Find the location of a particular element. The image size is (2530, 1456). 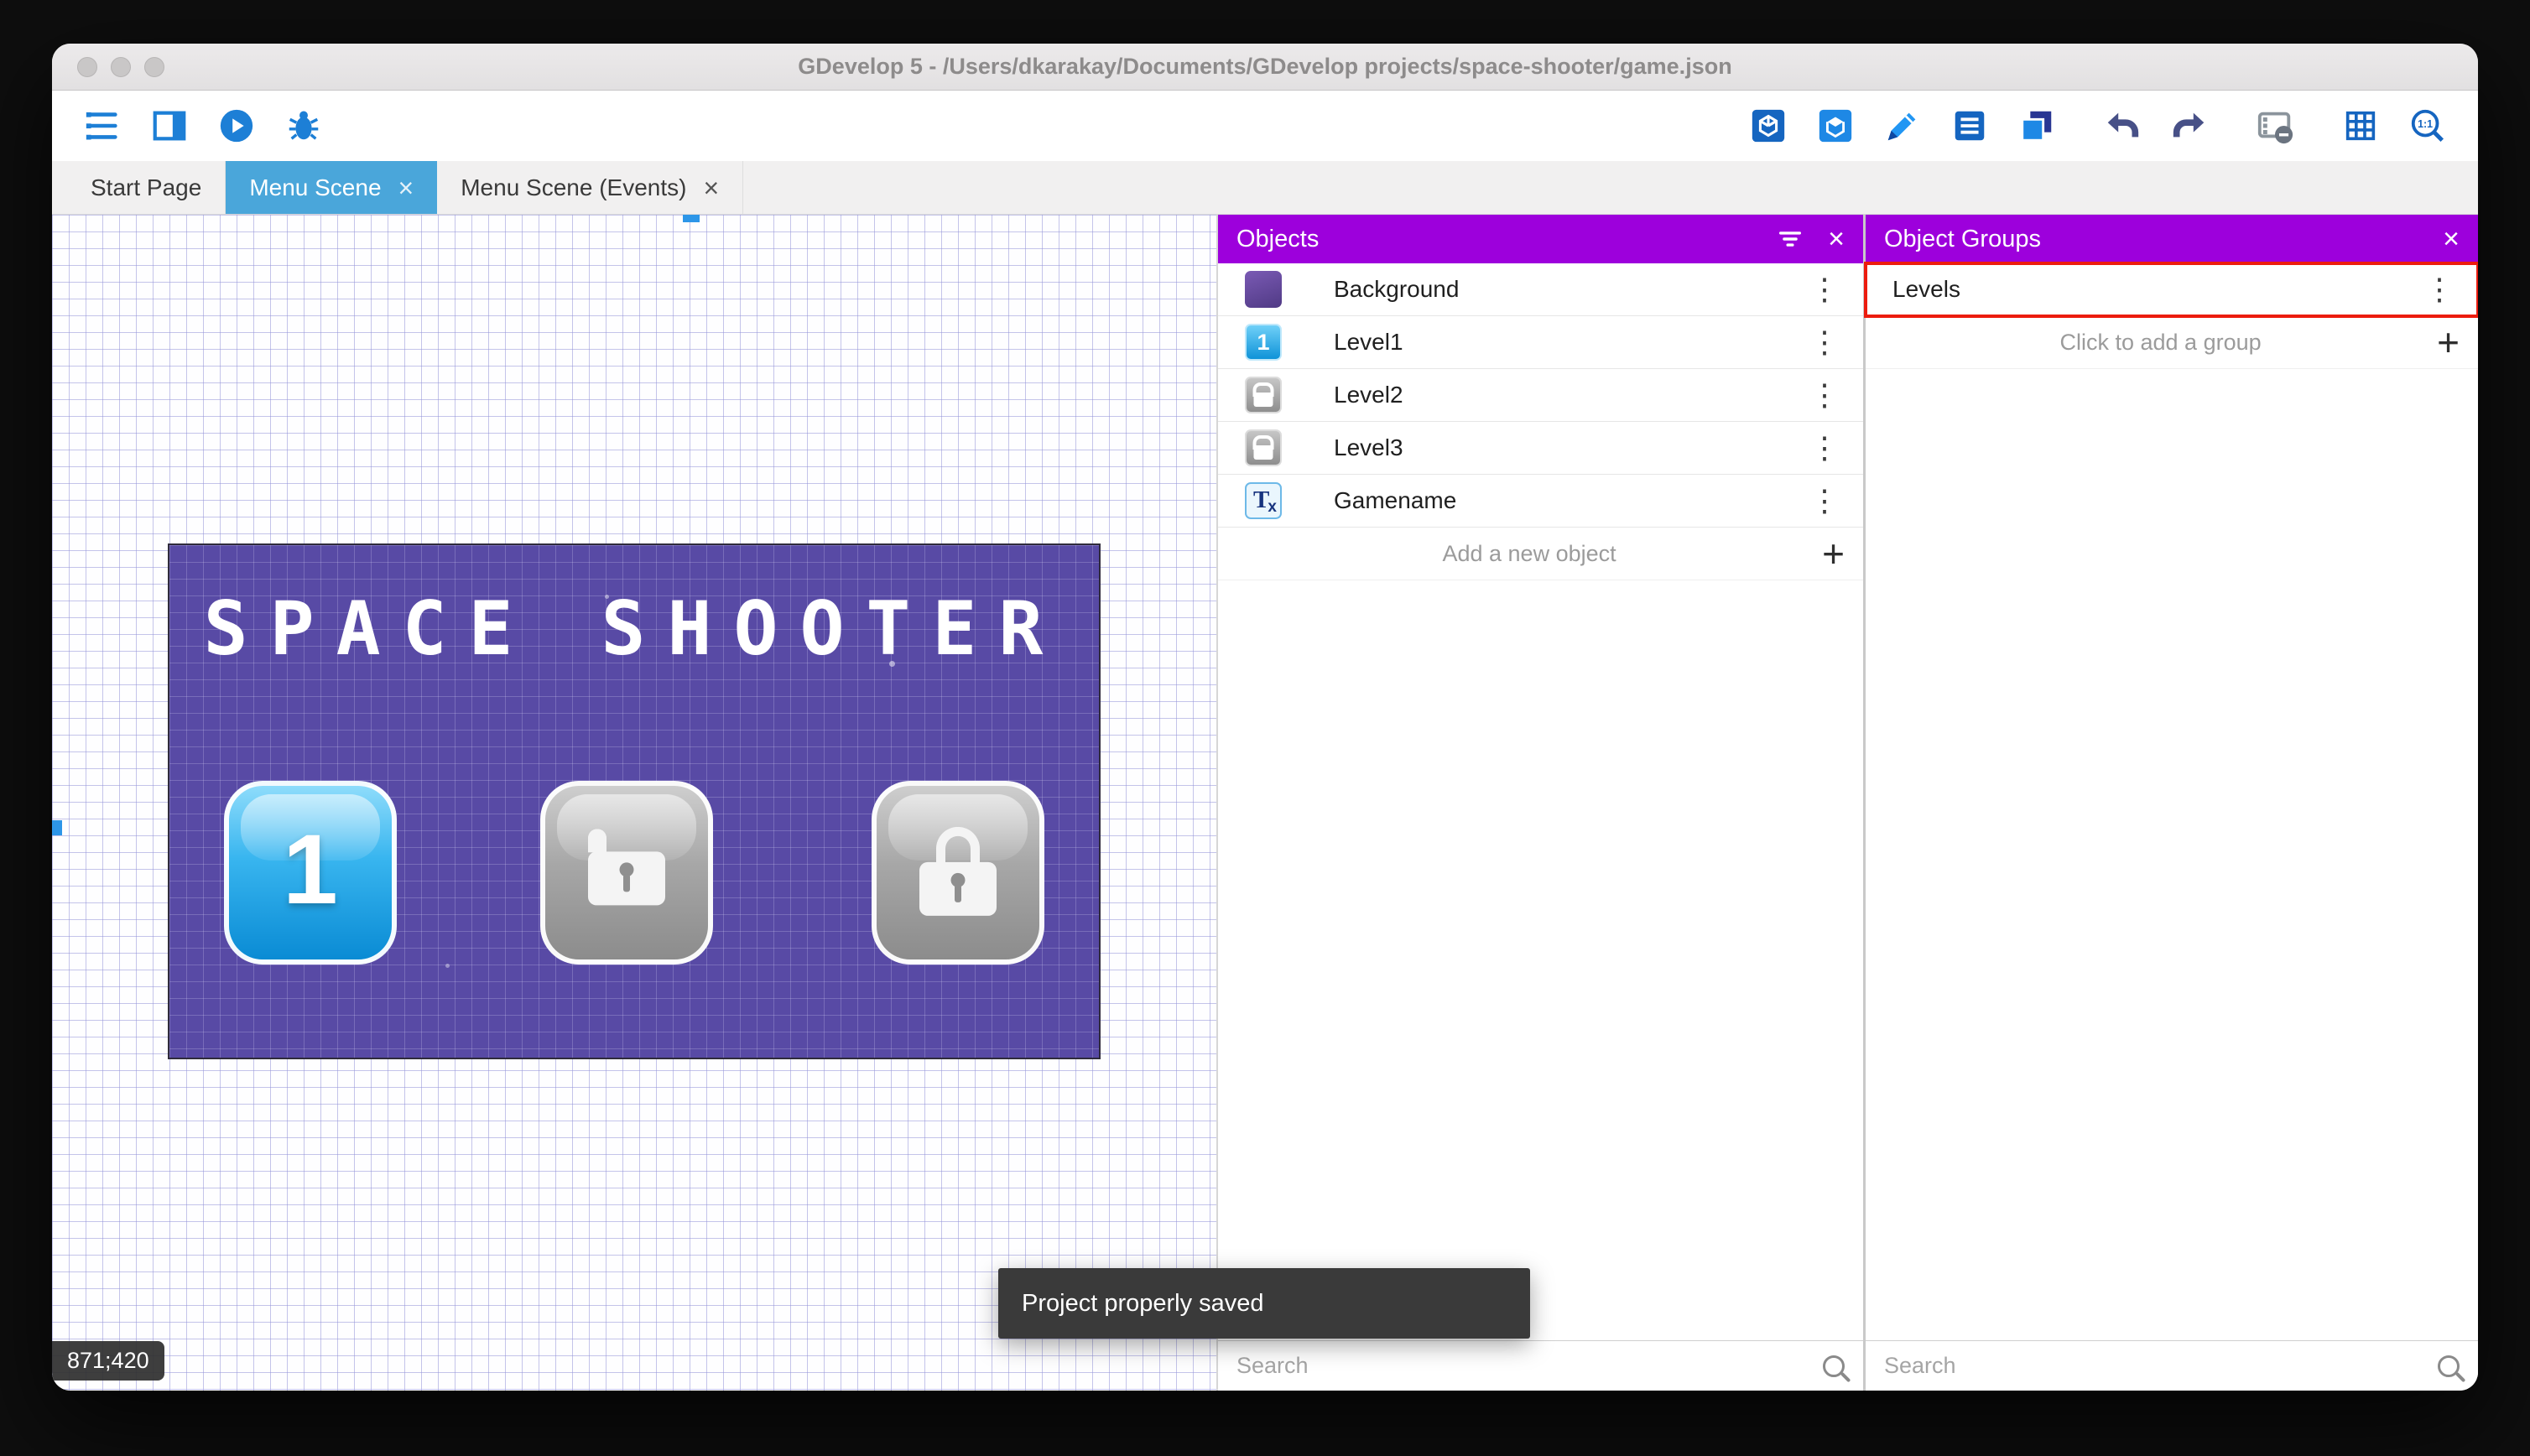

zoom-window-button is located at coordinates (154, 66).